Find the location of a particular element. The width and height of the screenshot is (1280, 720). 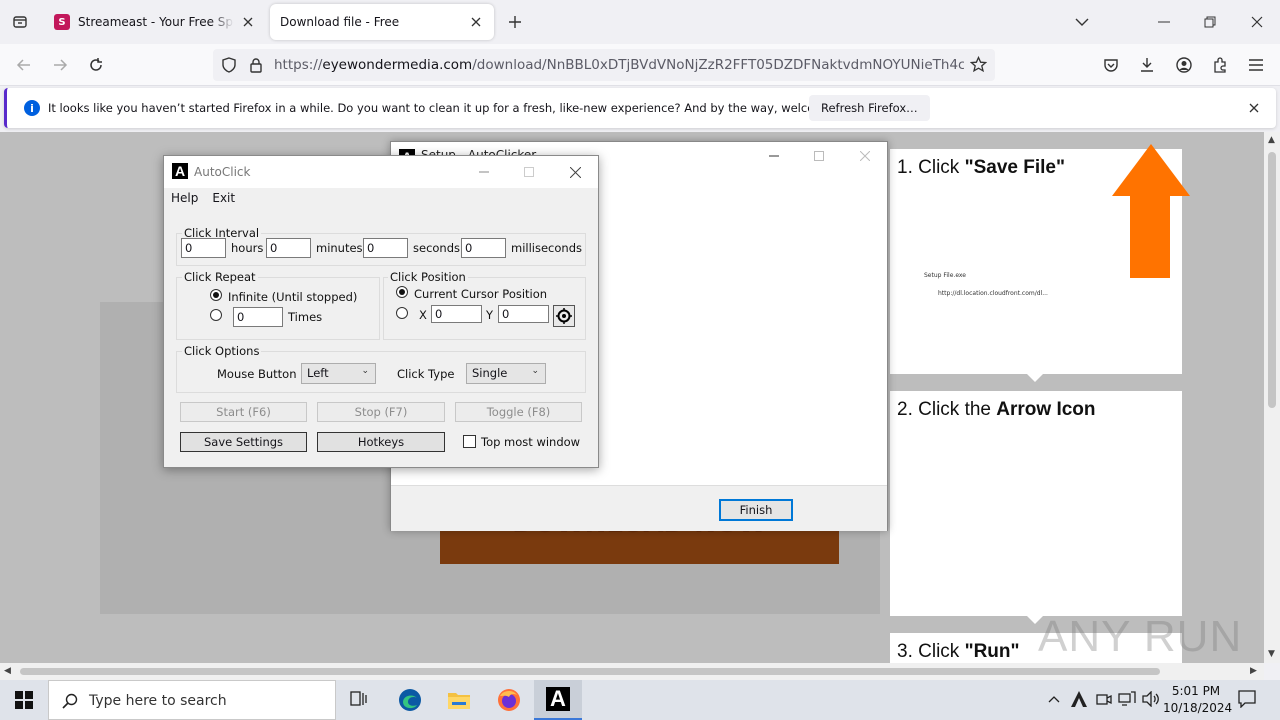

hotkeys-button: Hotkeys is located at coordinates (381, 442).